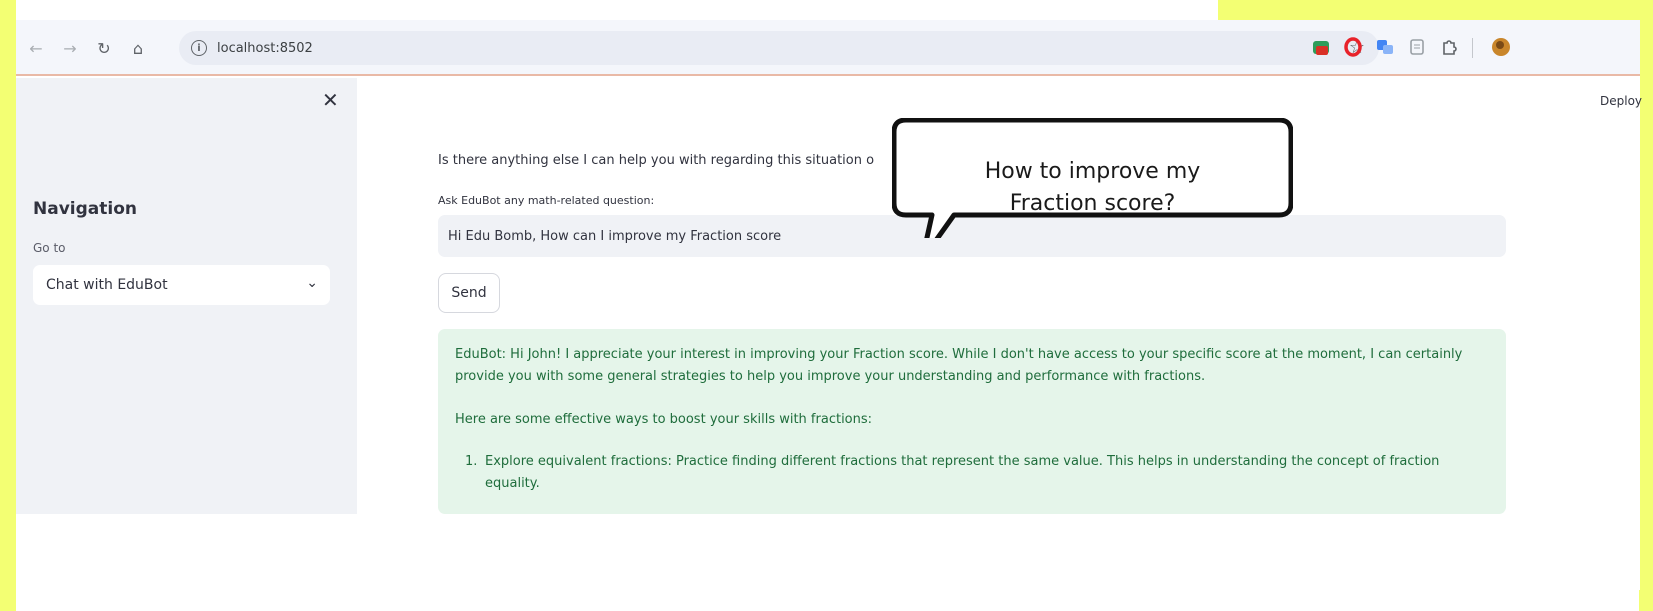  Describe the element at coordinates (1449, 47) in the screenshot. I see `puzzle-icon` at that location.